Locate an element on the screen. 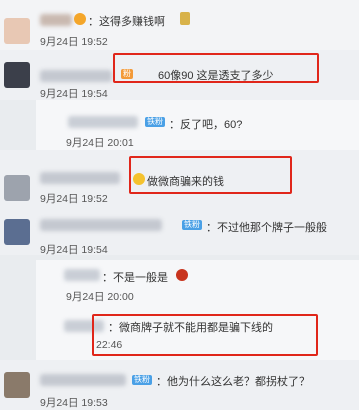  comment-text: ：他为什么这么老？都拐杖了？ is located at coordinates (233, 382).